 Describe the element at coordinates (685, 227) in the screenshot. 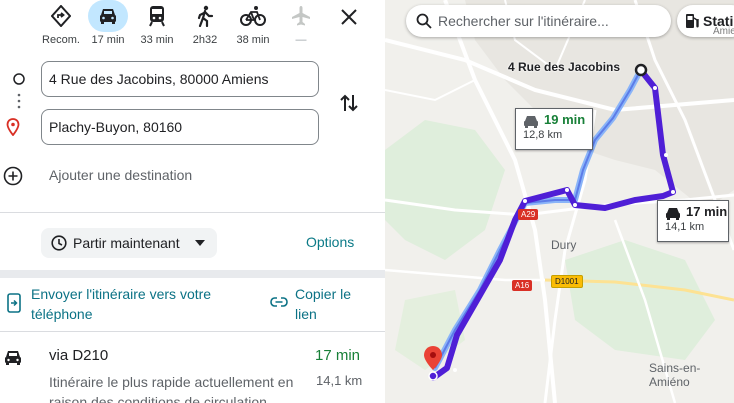

I see `main-route-distance: 14,1 km` at that location.